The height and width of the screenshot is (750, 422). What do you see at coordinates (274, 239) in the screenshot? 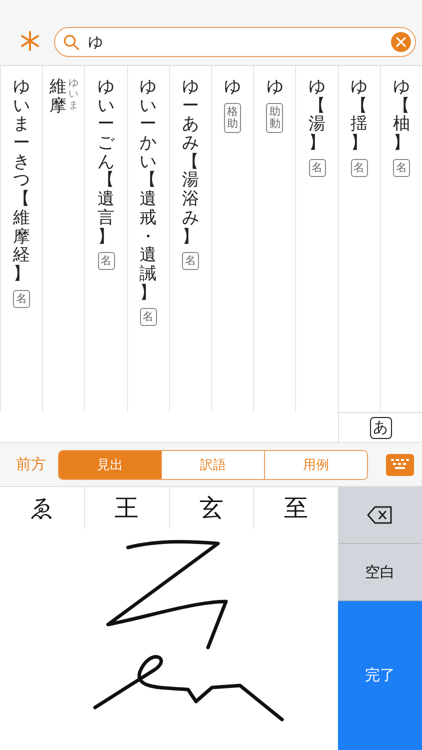
I see `entry-column: ゆ 助動` at bounding box center [274, 239].